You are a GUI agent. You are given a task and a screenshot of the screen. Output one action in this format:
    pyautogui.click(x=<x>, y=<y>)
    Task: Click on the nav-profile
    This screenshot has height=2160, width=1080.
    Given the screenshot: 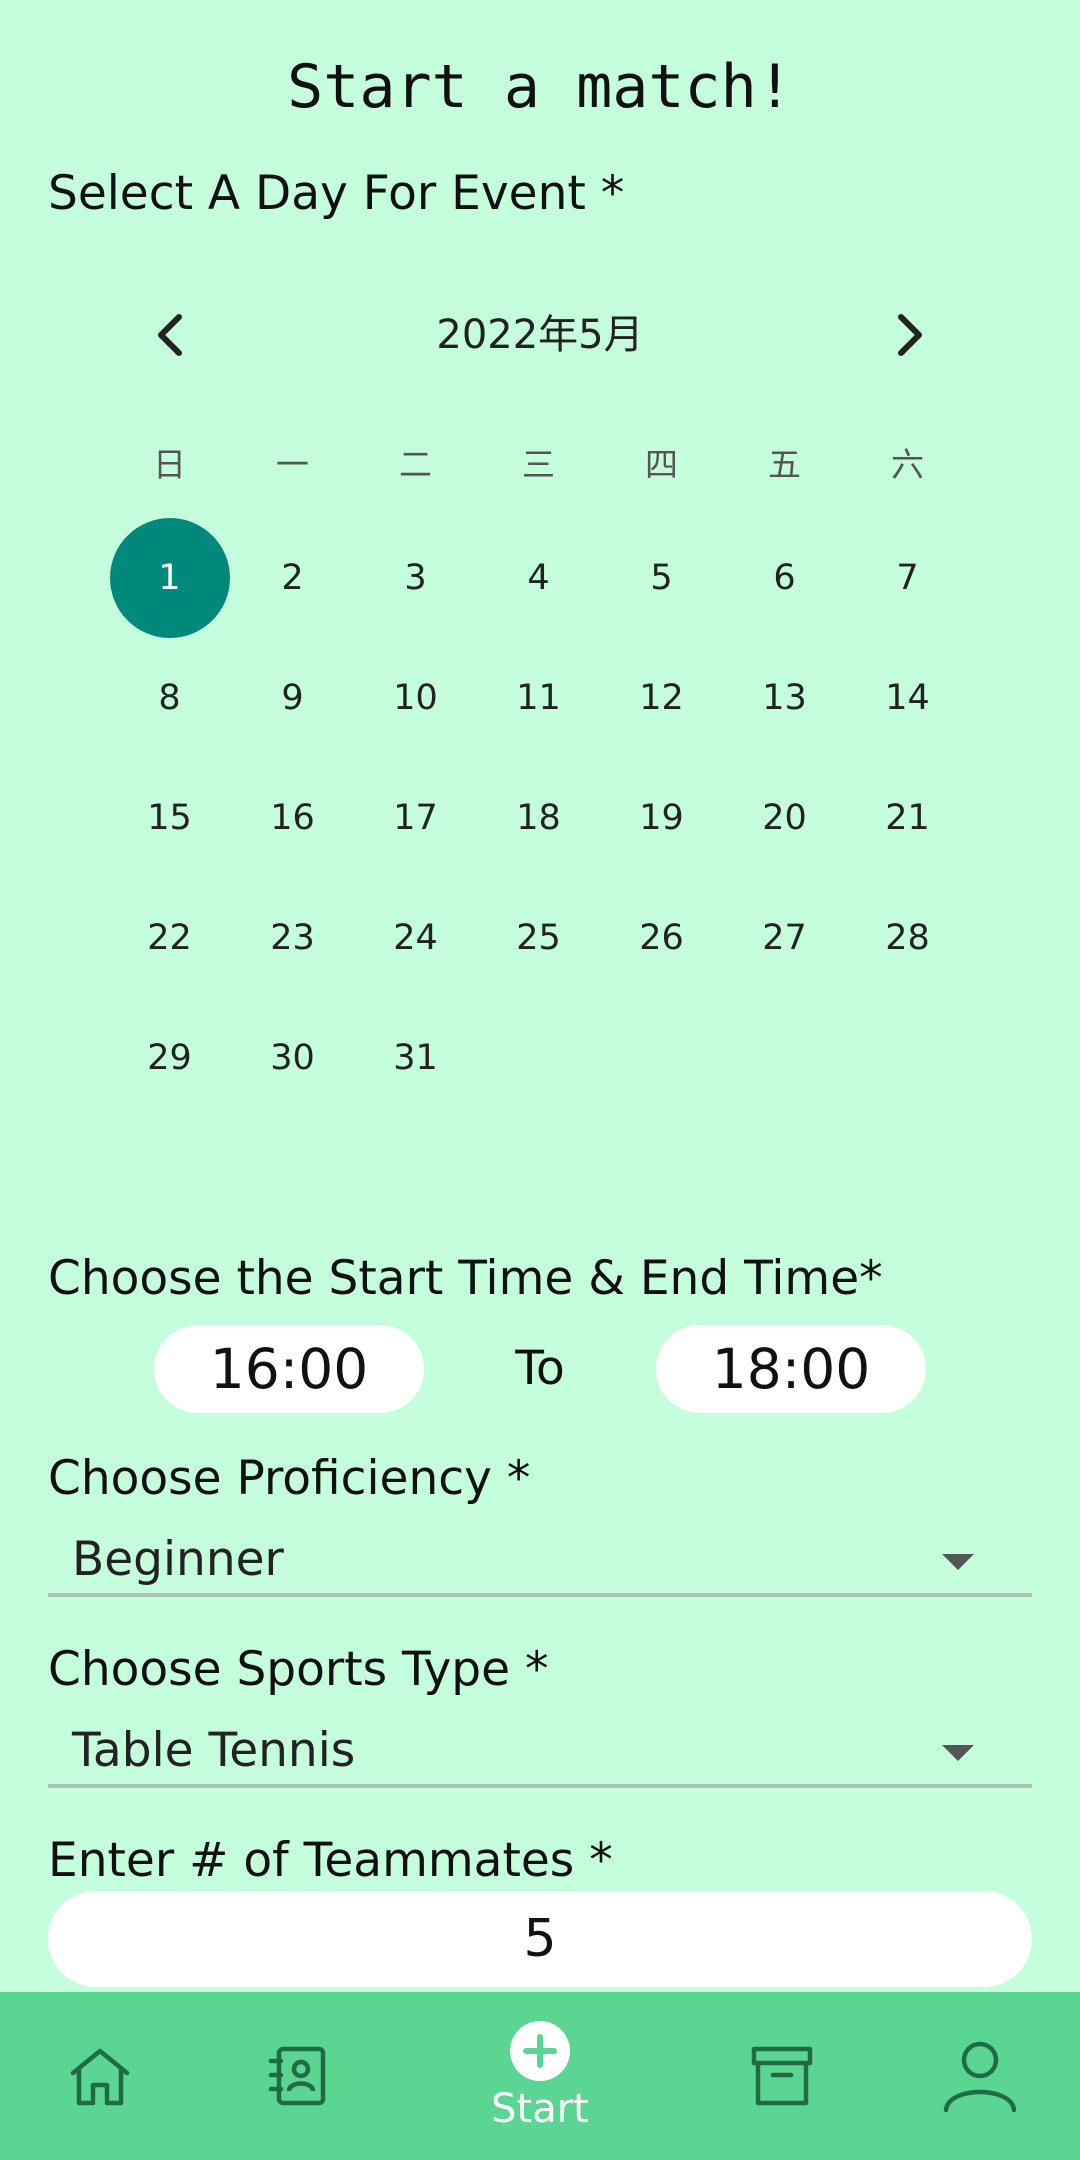 What is the action you would take?
    pyautogui.click(x=980, y=2076)
    